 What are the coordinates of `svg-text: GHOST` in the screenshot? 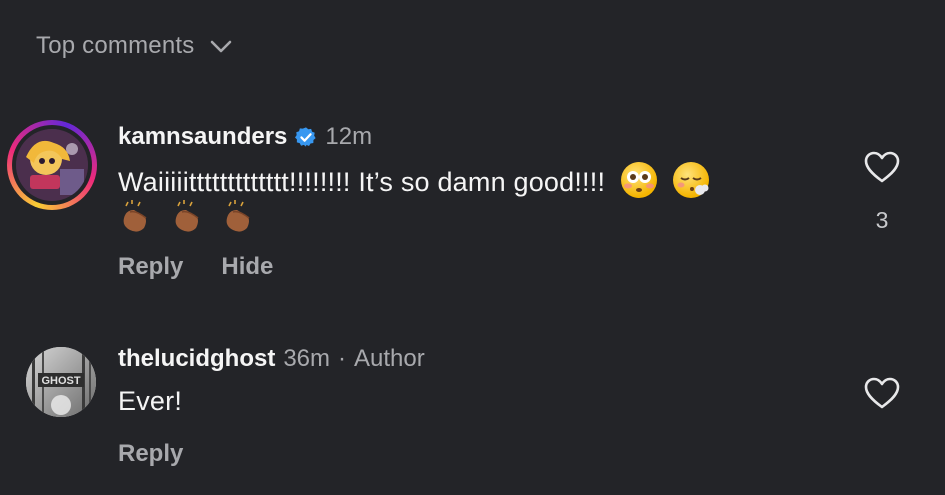 It's located at (60, 381).